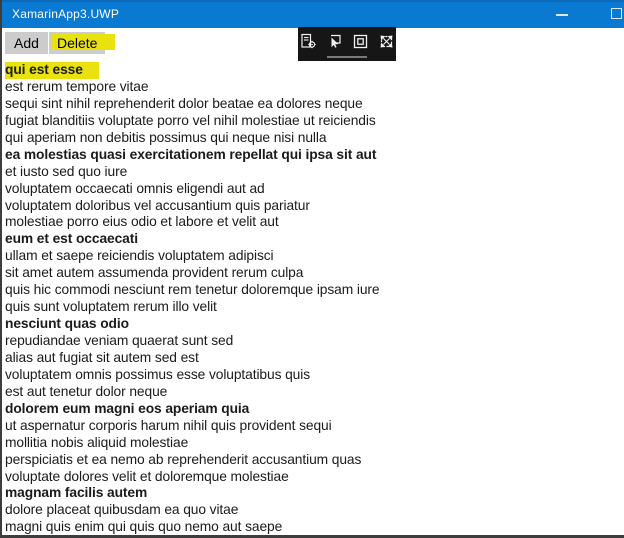  I want to click on maximize-icon, so click(616, 13).